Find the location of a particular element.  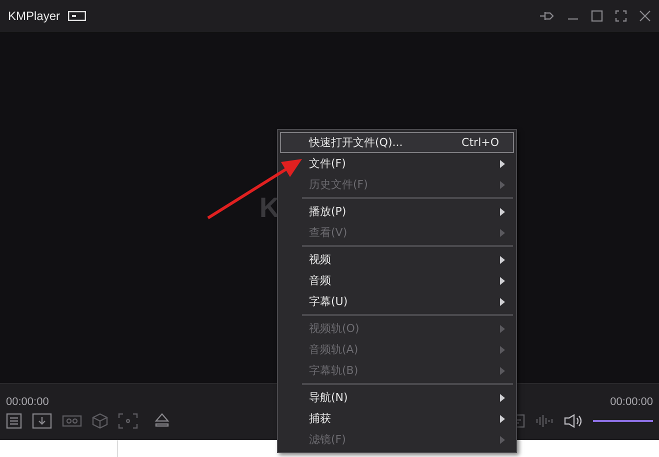

playlist-icon is located at coordinates (14, 420).